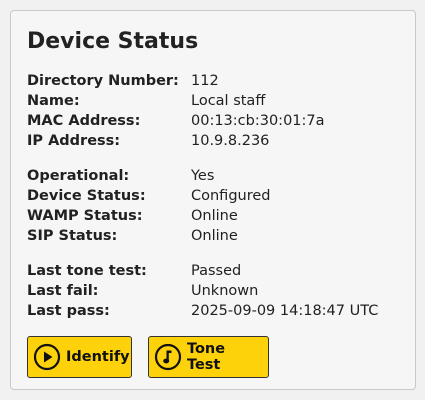 Image resolution: width=425 pixels, height=400 pixels. I want to click on tone-row-last-pass: Last pass: 2025-09-09 14:18:47 UTC, so click(217, 311).